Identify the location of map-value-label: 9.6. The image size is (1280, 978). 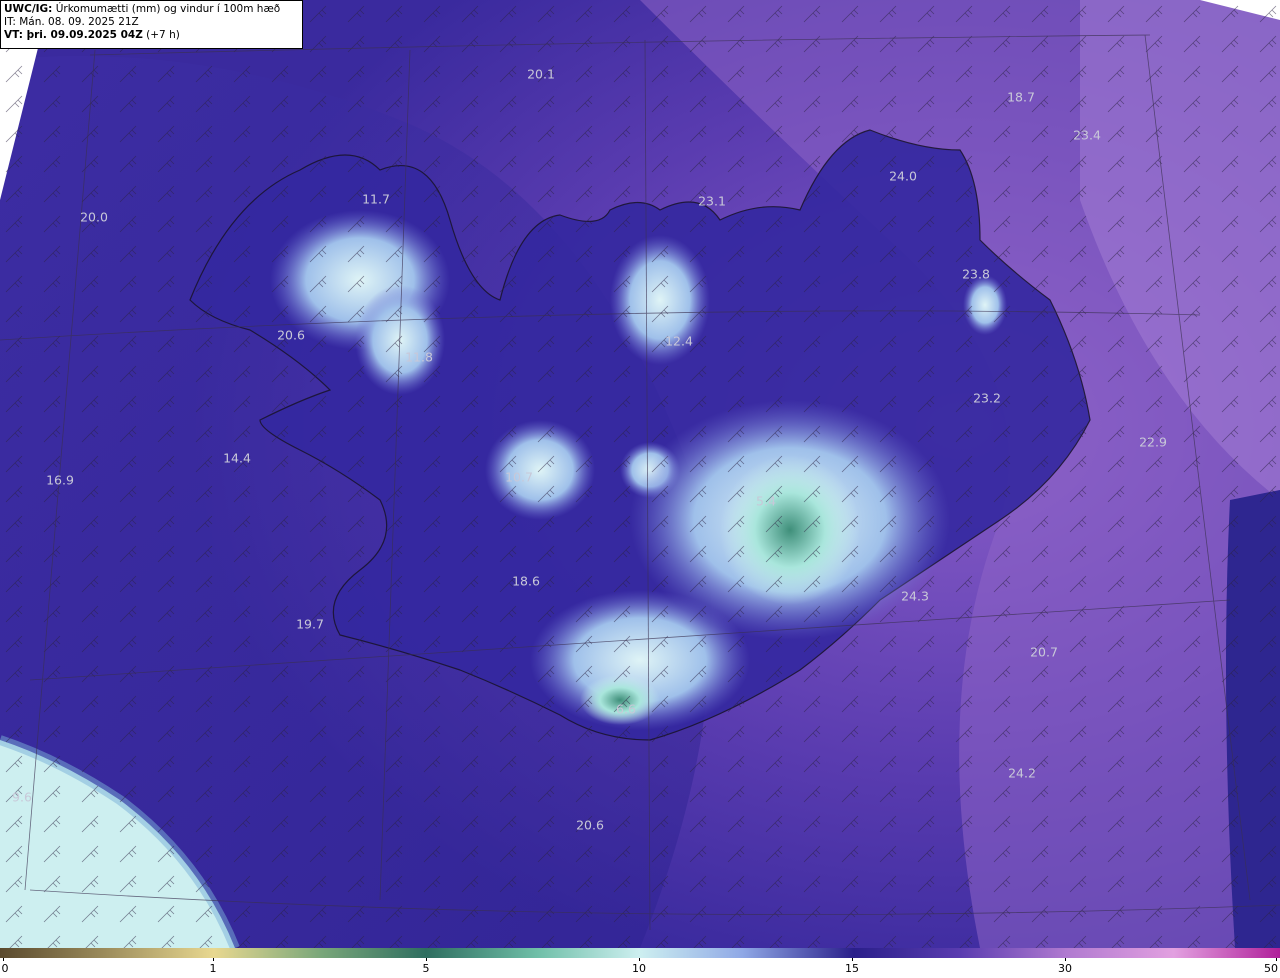
(22, 797).